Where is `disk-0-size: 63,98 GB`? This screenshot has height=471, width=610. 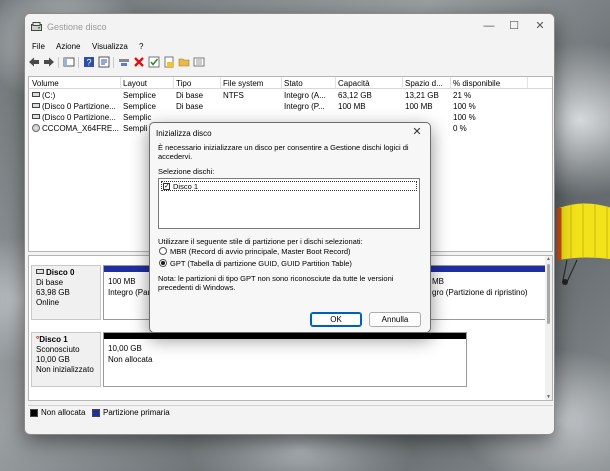
disk-0-size: 63,98 GB is located at coordinates (53, 292).